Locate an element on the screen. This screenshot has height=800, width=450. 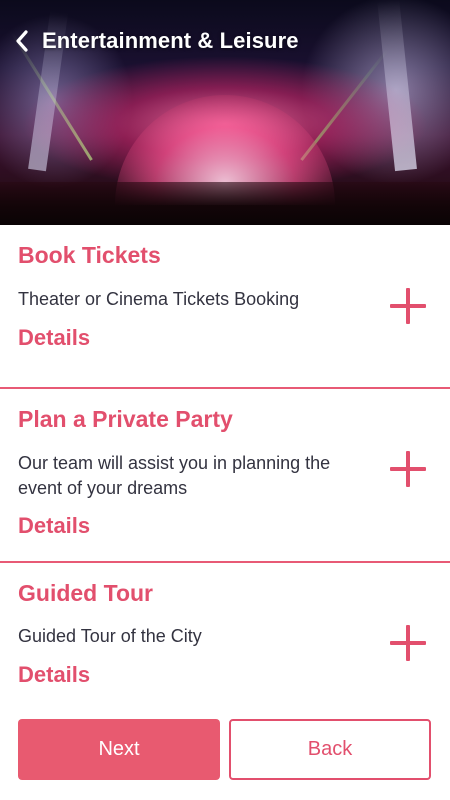
next-button: Next is located at coordinates (119, 749).